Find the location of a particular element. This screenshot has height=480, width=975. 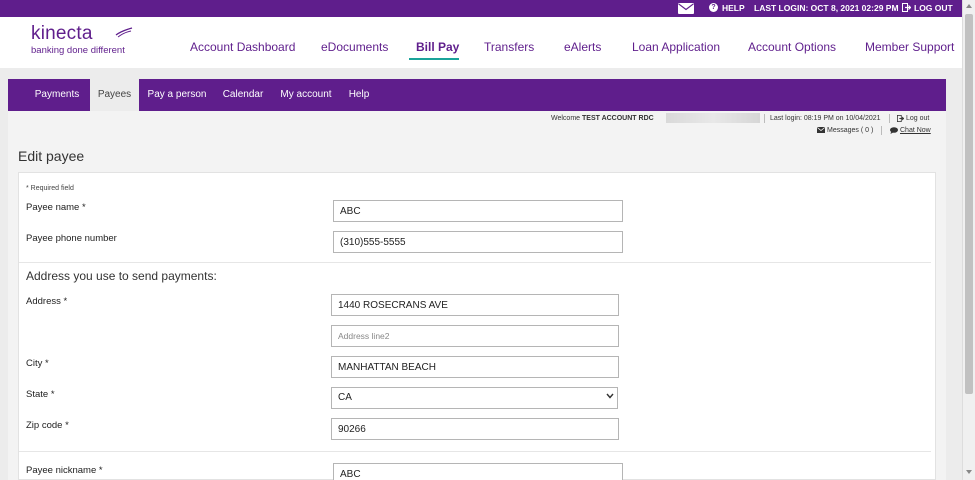

address-section-heading: Address you use to send payments: is located at coordinates (121, 276).